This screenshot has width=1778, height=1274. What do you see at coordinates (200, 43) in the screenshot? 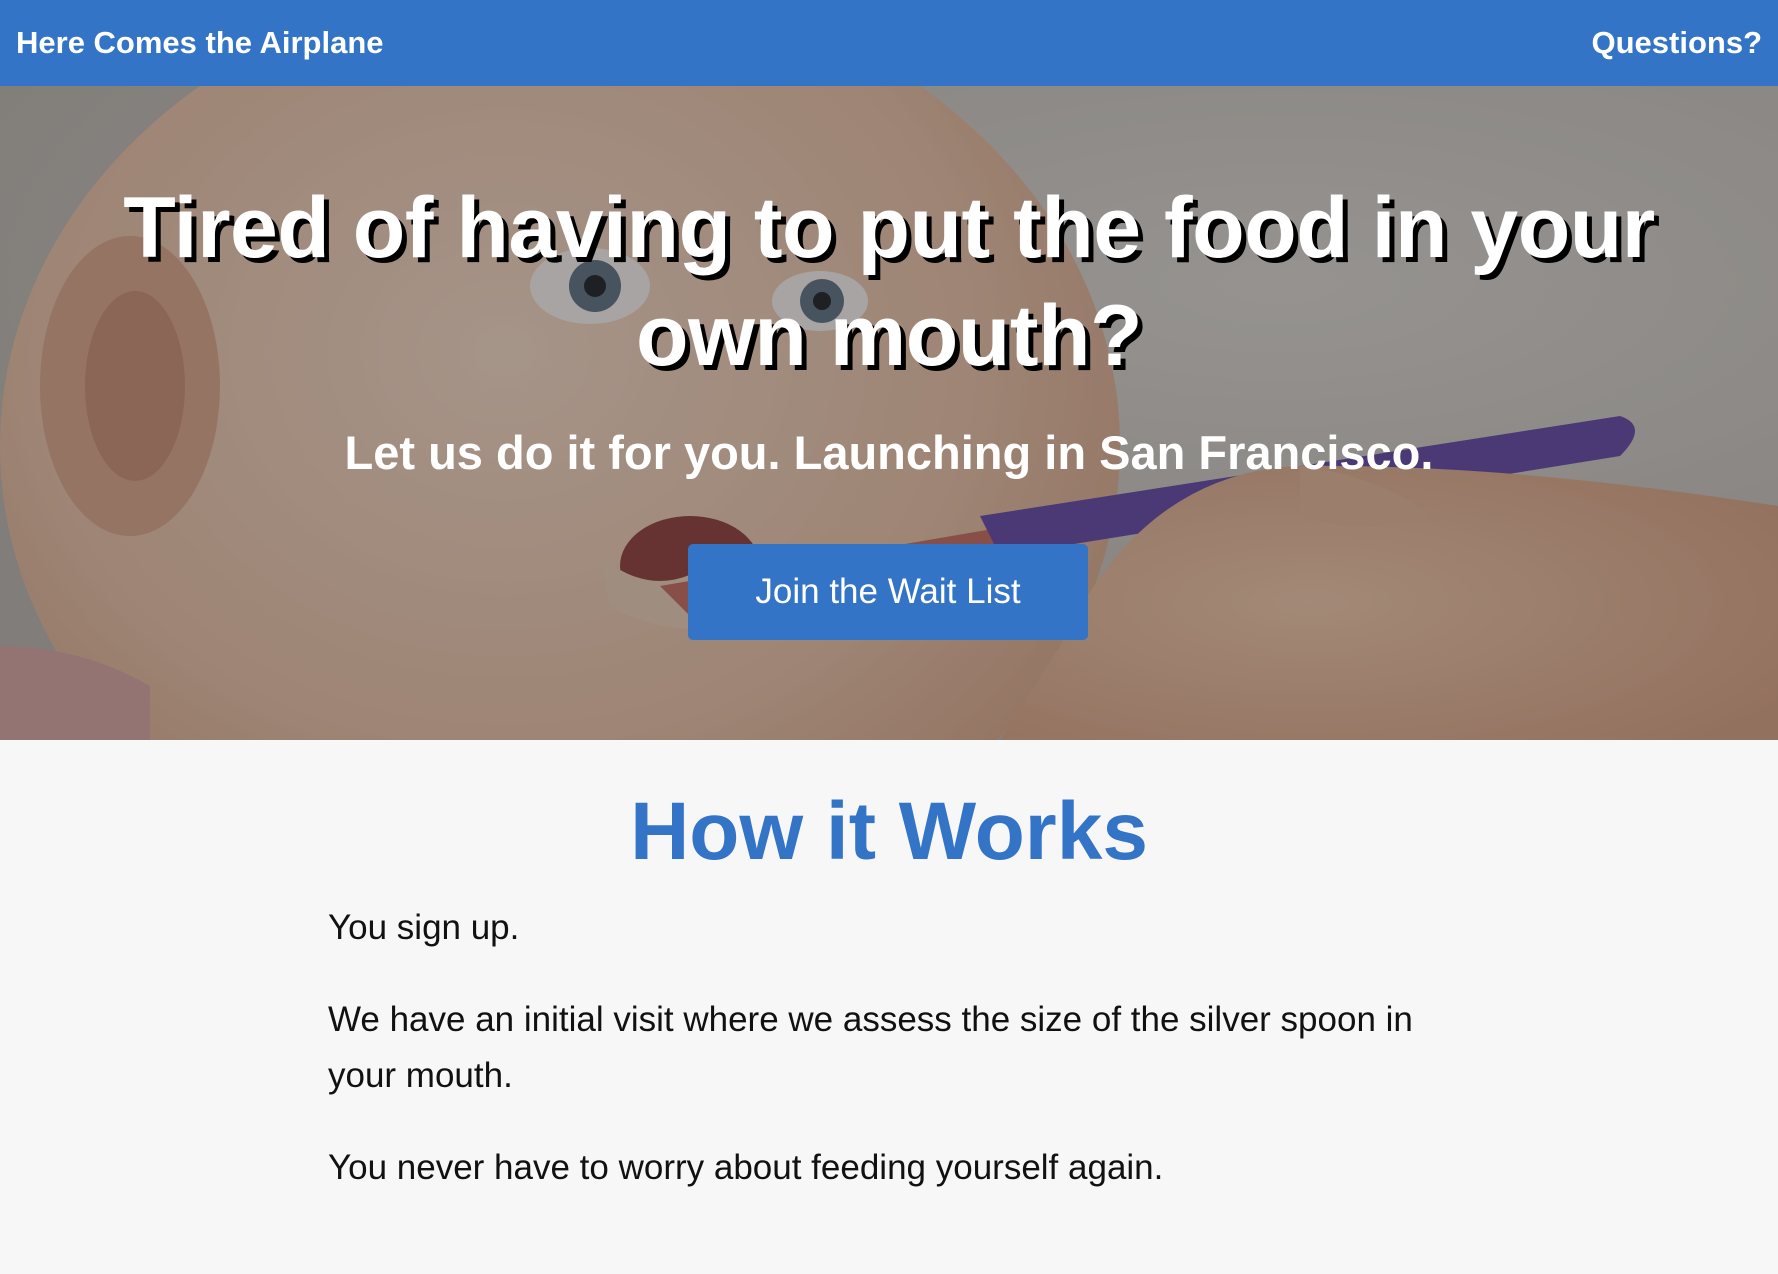
I see `brand-link: Here Comes the Airplane` at bounding box center [200, 43].